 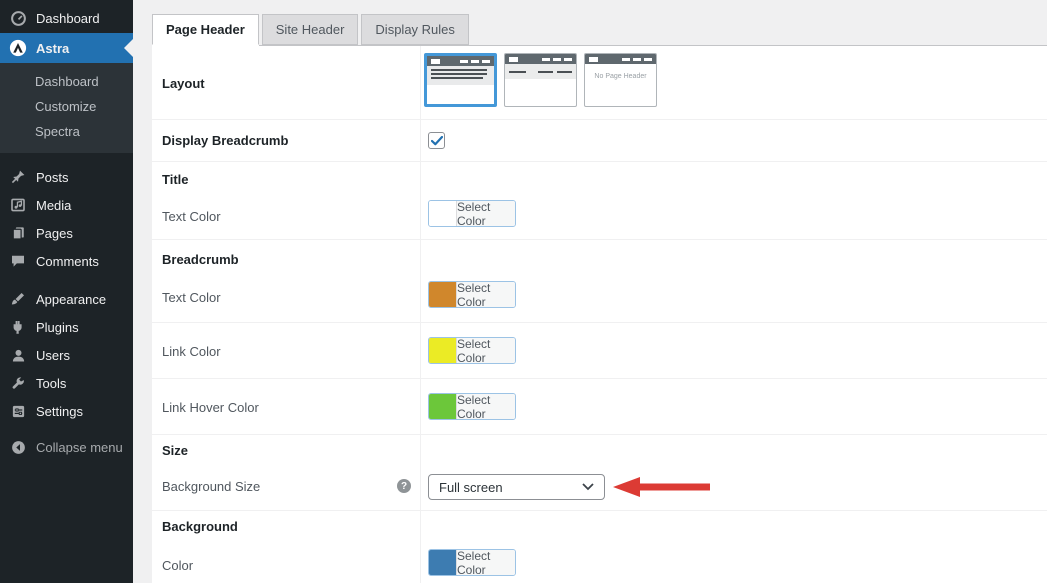 I want to click on breadcrumb-text-color-label: Text Color, so click(x=191, y=297).